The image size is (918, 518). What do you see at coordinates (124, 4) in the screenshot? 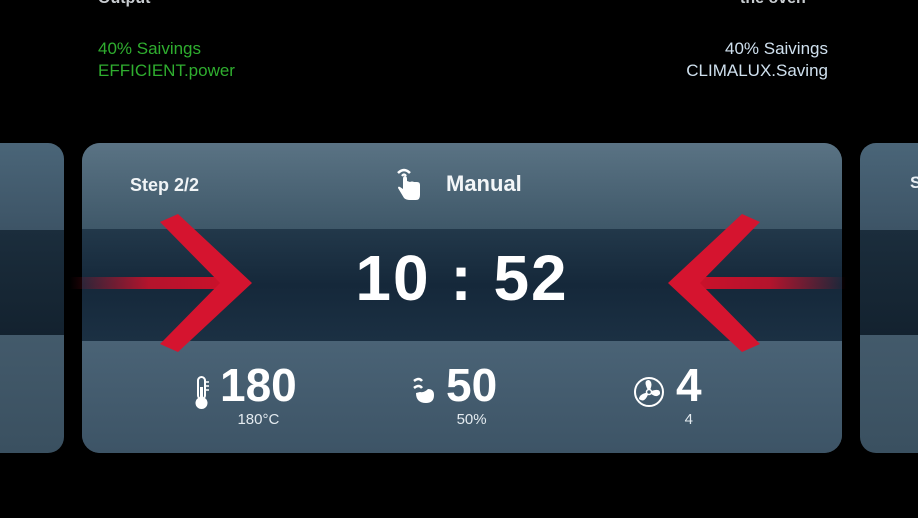
I see `cutoff-heading-left: Output` at bounding box center [124, 4].